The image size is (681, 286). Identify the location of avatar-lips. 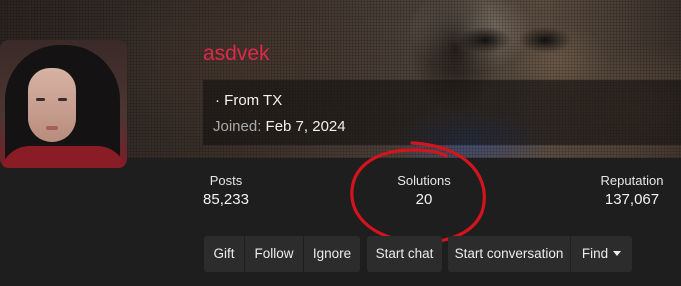
(52, 128).